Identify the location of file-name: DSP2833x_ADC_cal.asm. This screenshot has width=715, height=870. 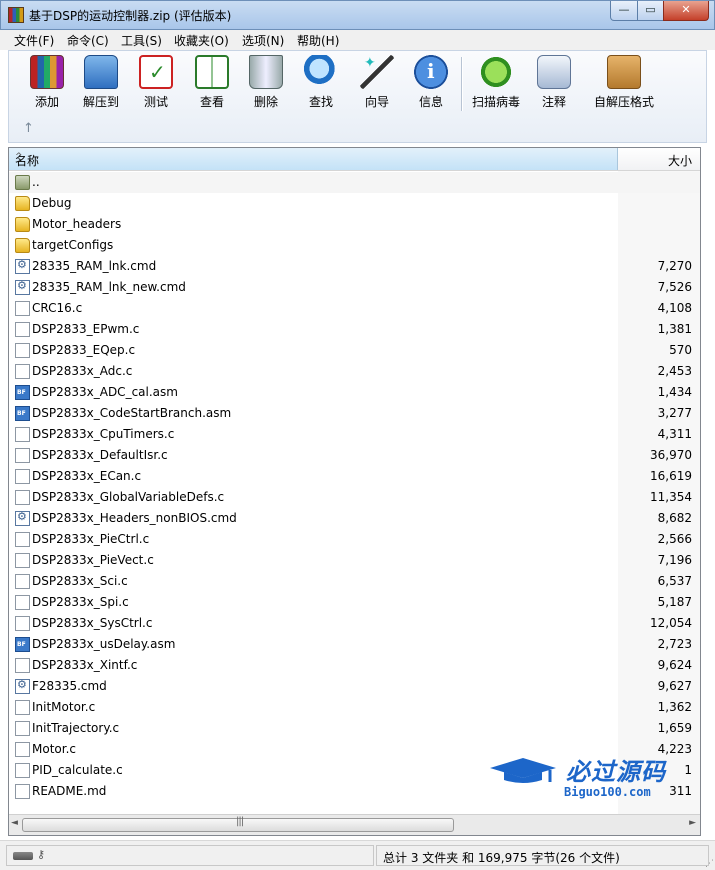
(105, 392).